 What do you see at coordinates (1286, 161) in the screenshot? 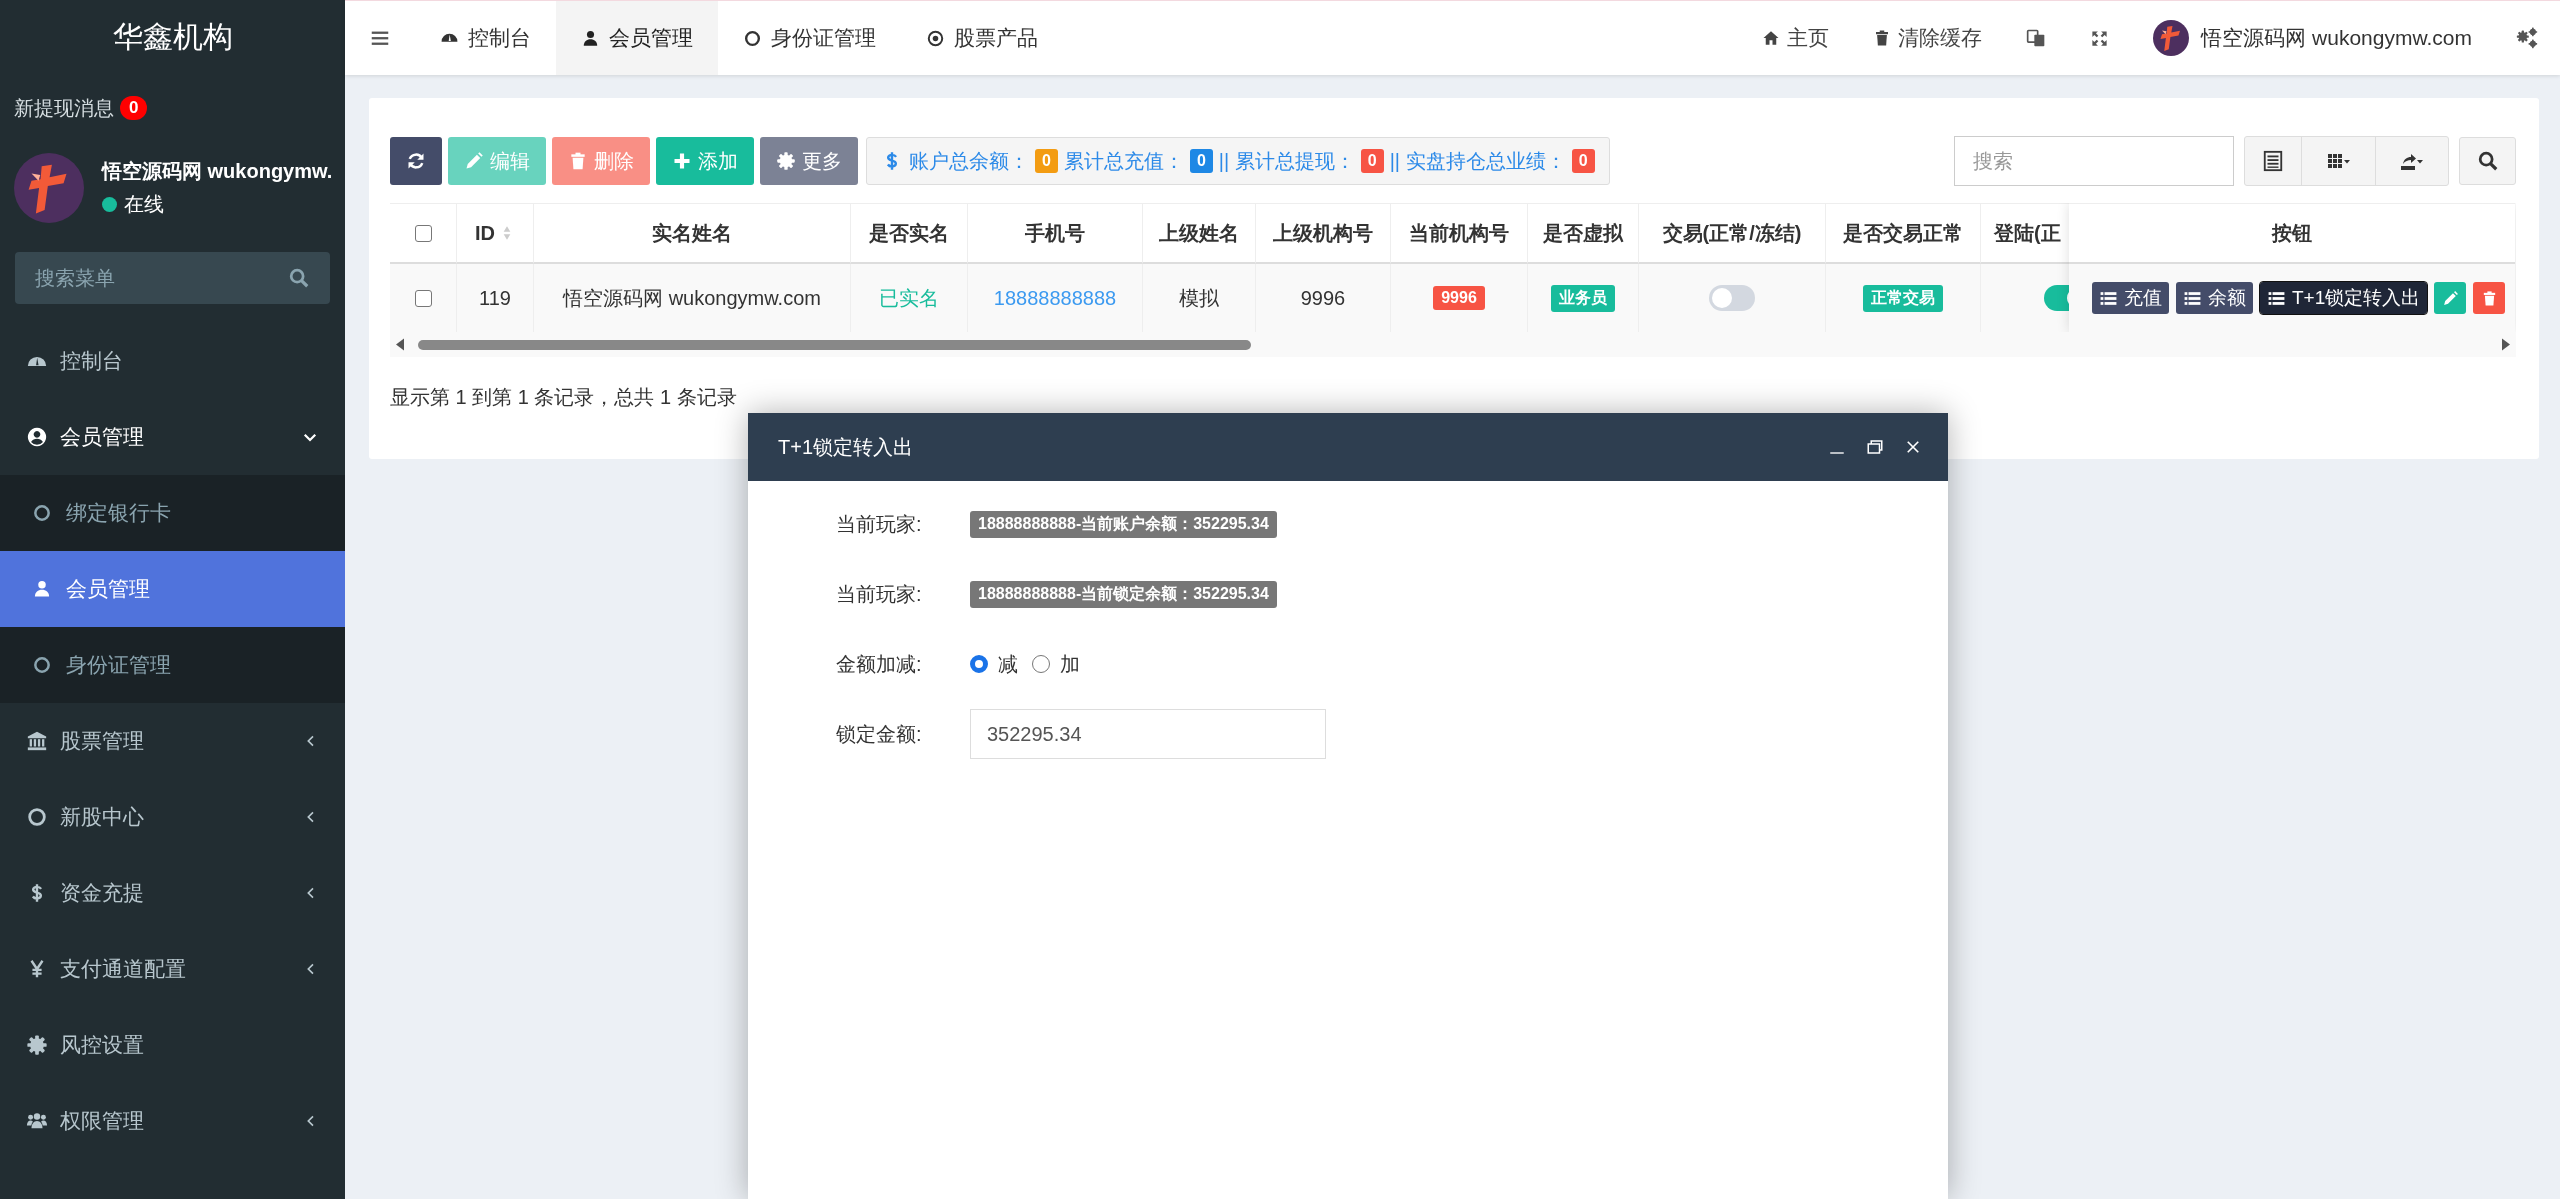
I see `summary-label: || 累计总提现：` at bounding box center [1286, 161].